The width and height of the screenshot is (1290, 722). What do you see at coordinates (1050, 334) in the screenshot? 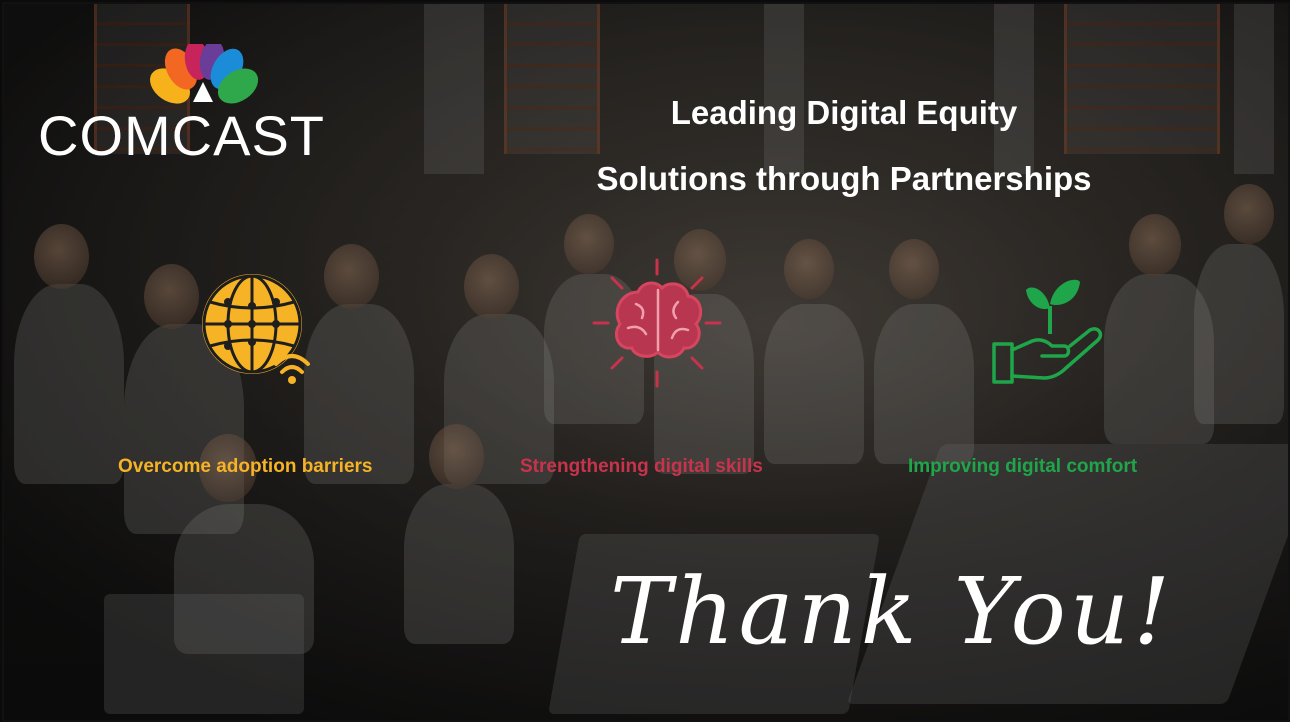
I see `plant-in-hand-icon` at bounding box center [1050, 334].